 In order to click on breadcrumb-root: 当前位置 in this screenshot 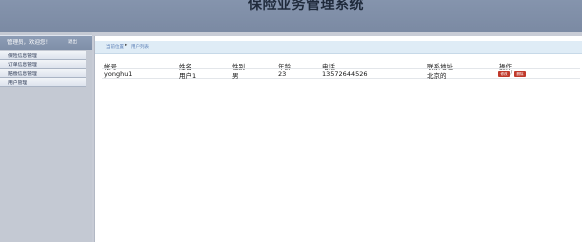, I will do `click(115, 47)`.